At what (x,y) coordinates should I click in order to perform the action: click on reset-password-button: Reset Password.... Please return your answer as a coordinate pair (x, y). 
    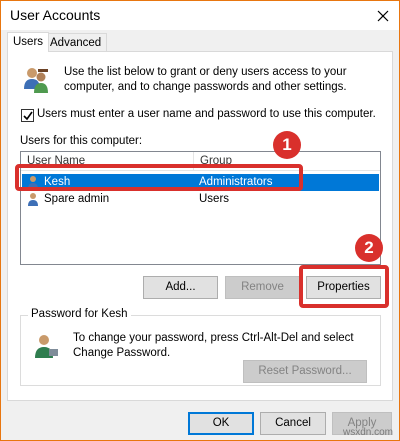
    Looking at the image, I should click on (305, 371).